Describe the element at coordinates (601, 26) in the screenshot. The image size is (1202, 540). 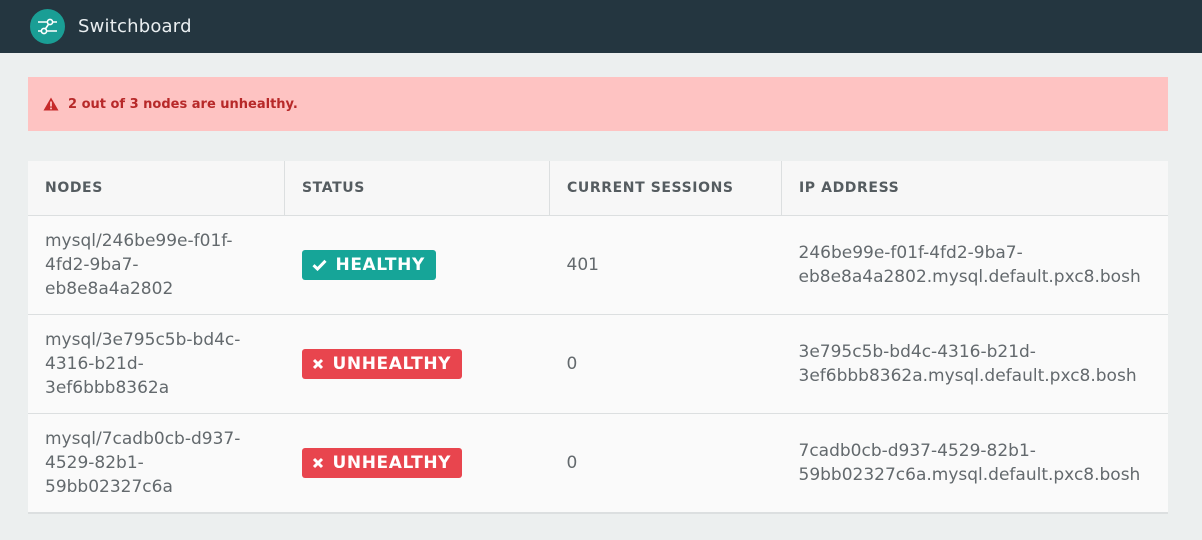
I see `top-navigation-bar: Switchboard` at that location.